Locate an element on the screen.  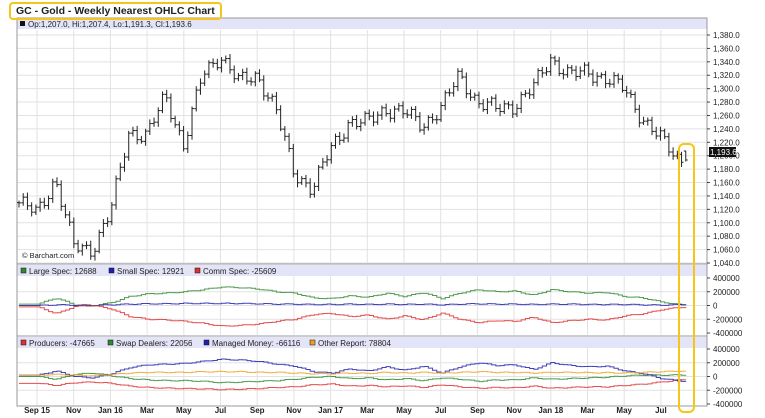
series-line-swap-dealers is located at coordinates (353, 378).